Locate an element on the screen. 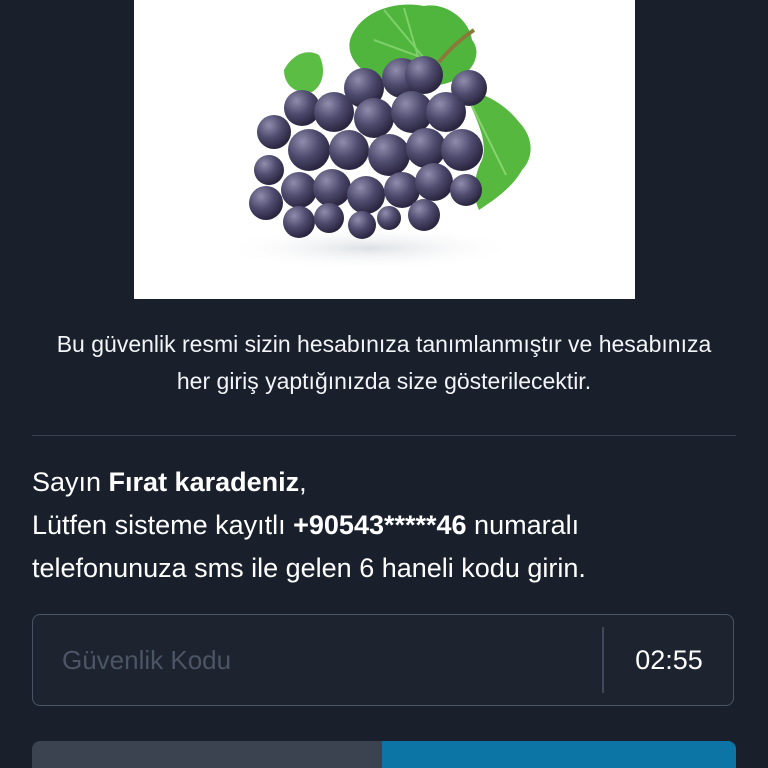  instruction-suffix: numaralı is located at coordinates (523, 525).